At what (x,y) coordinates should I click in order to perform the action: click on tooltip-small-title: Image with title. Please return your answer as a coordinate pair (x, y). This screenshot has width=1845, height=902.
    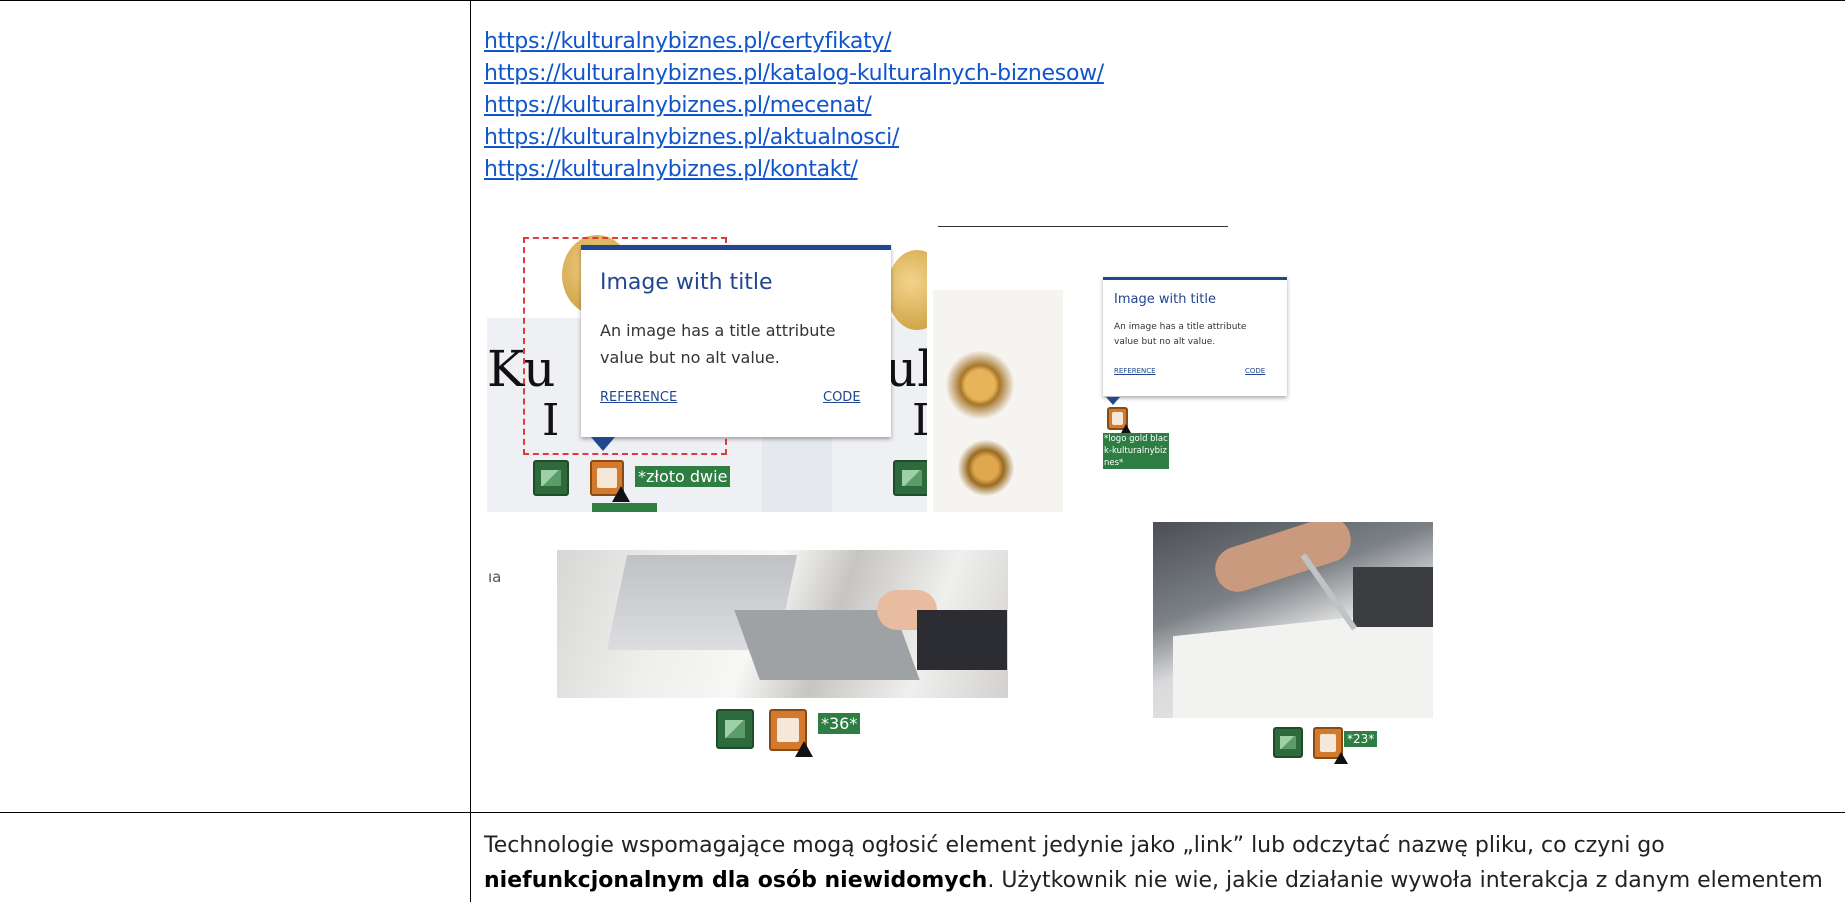
    Looking at the image, I should click on (1165, 299).